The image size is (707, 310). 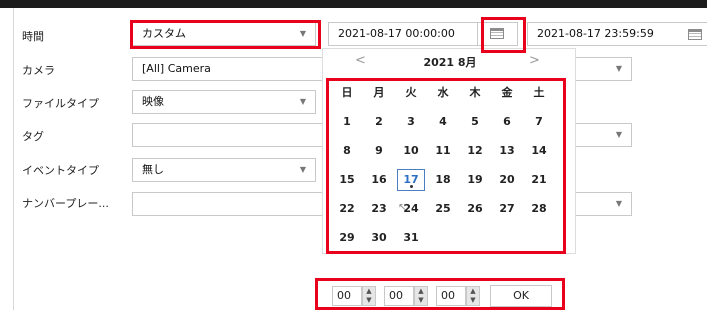 I want to click on day-cell: 2, so click(x=379, y=122).